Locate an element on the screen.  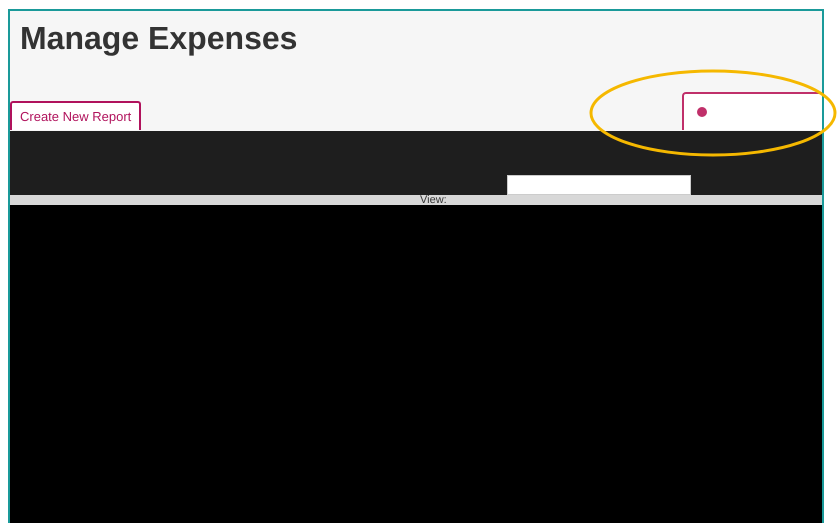
page-title: Manage Expenses is located at coordinates (159, 38).